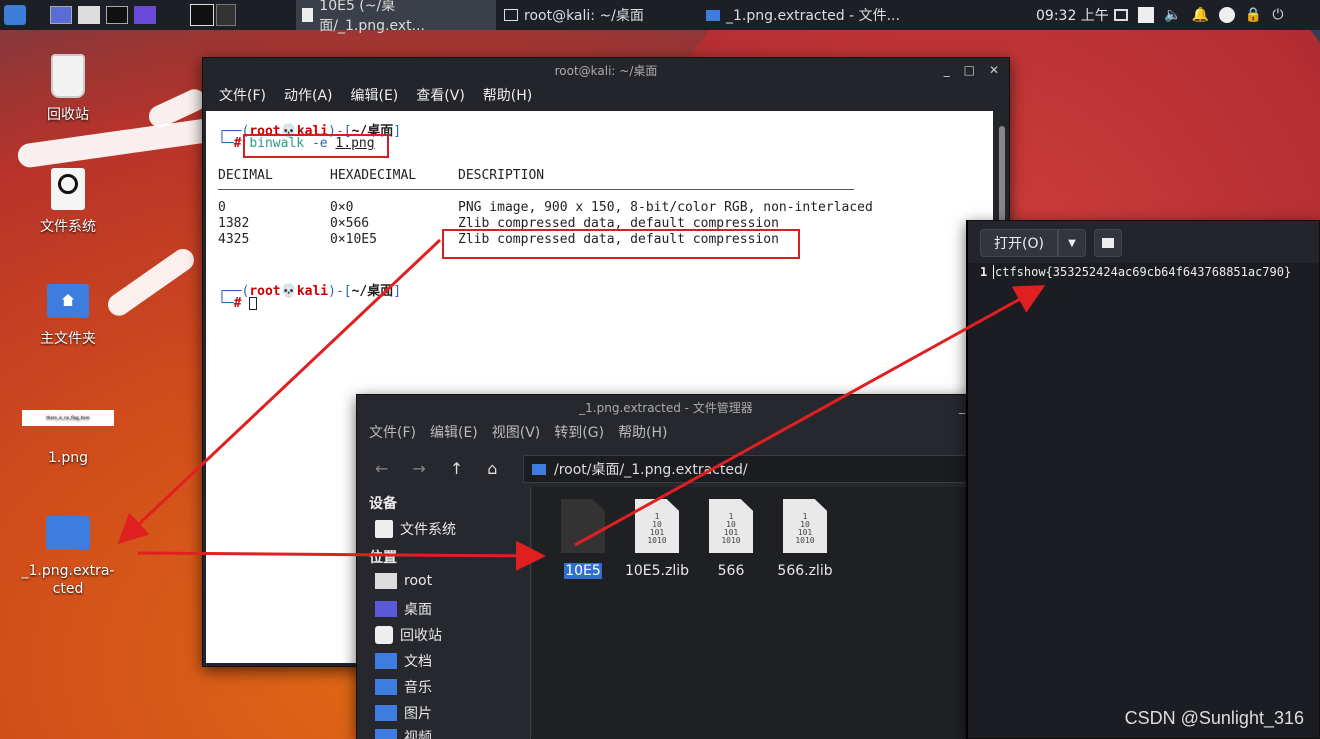  I want to click on side-header-devices: 设备, so click(383, 504).